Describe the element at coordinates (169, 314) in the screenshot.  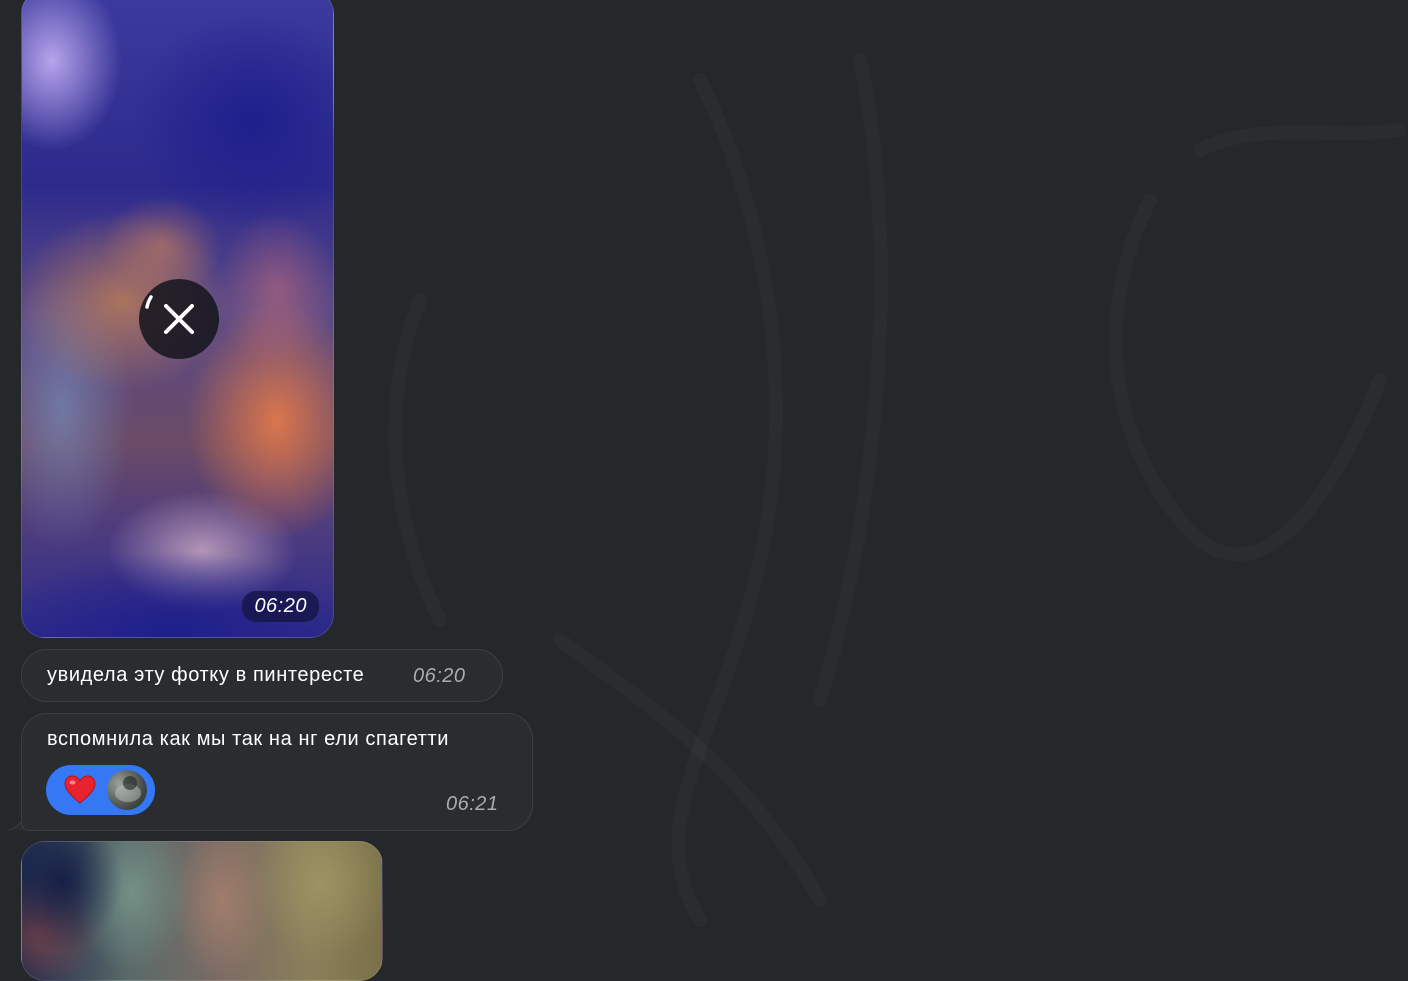
I see `cancel-download-icon` at that location.